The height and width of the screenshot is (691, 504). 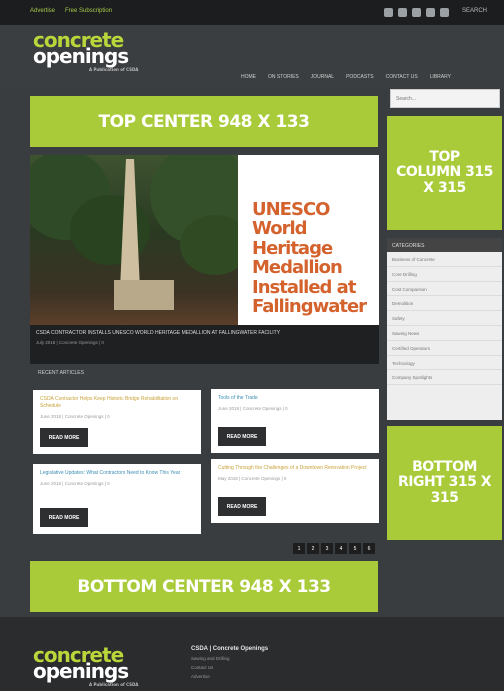 I want to click on category-item: Core Drilling, so click(x=444, y=274).